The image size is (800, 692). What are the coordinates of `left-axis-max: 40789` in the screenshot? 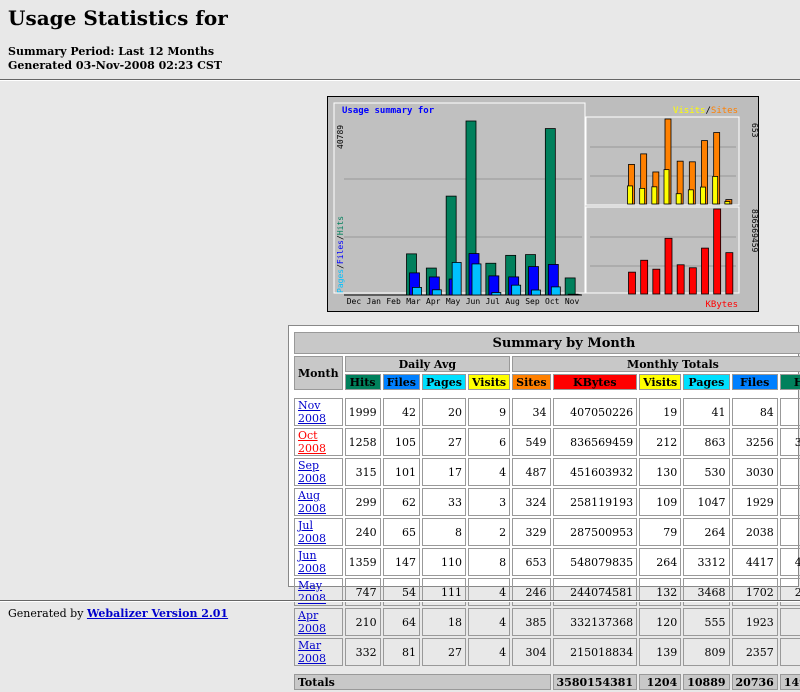 It's located at (340, 137).